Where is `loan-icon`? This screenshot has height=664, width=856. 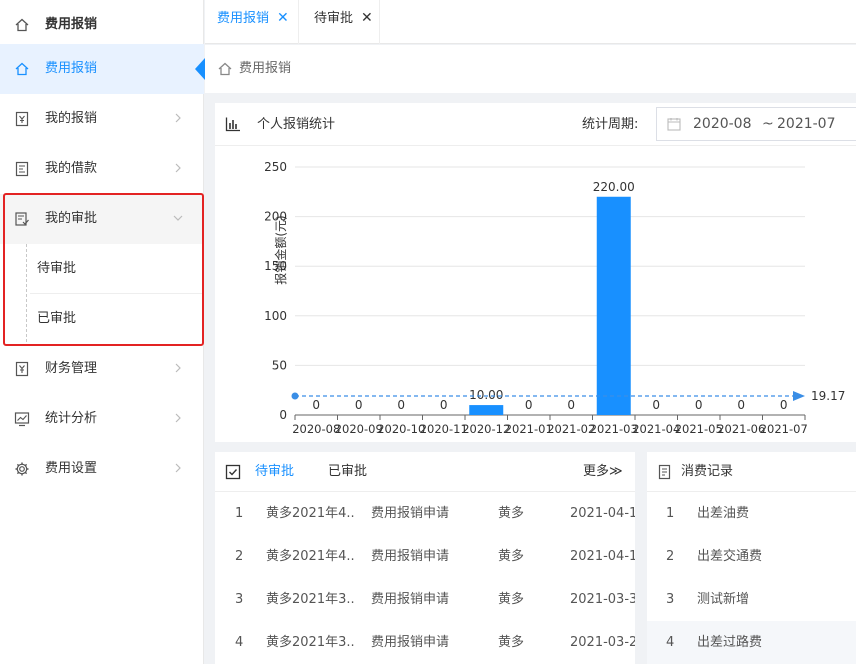
loan-icon is located at coordinates (22, 169).